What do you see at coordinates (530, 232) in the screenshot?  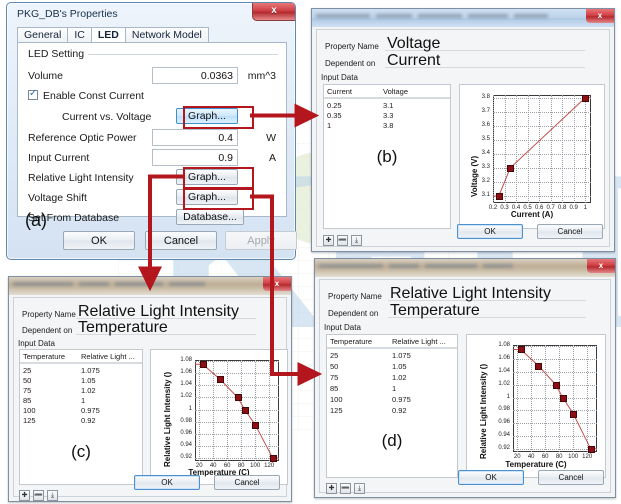 I see `dialog-buttons-panel-b: OK Cancel` at bounding box center [530, 232].